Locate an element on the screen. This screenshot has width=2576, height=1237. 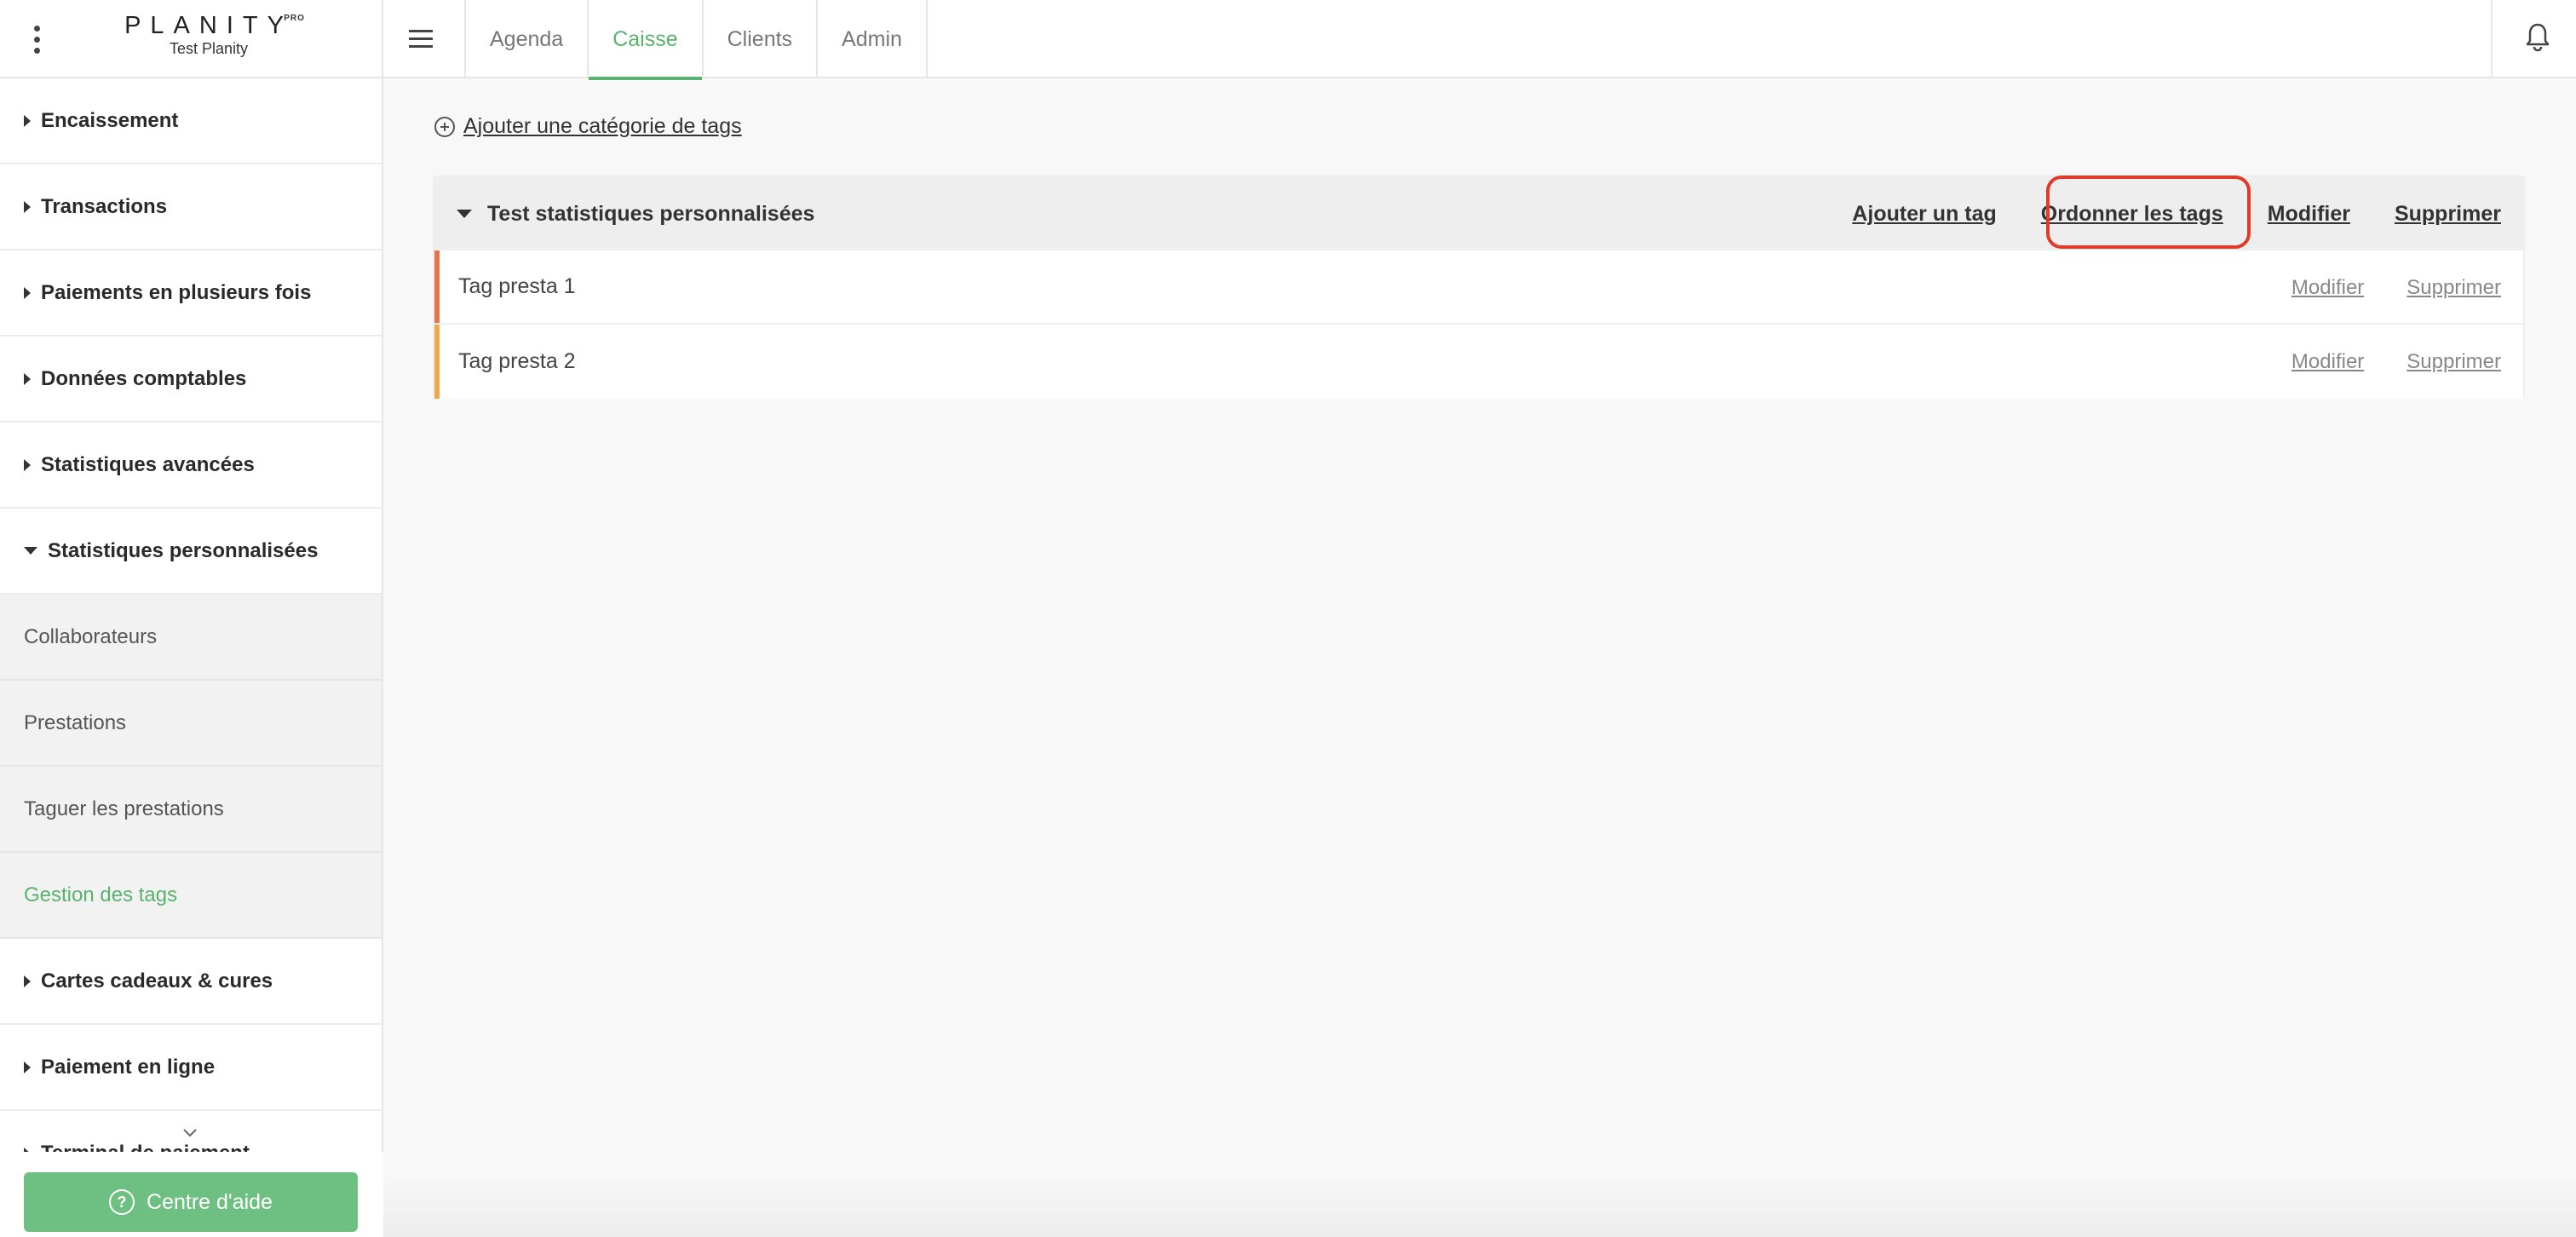
tag-name: Tag presta 2 is located at coordinates (517, 361).